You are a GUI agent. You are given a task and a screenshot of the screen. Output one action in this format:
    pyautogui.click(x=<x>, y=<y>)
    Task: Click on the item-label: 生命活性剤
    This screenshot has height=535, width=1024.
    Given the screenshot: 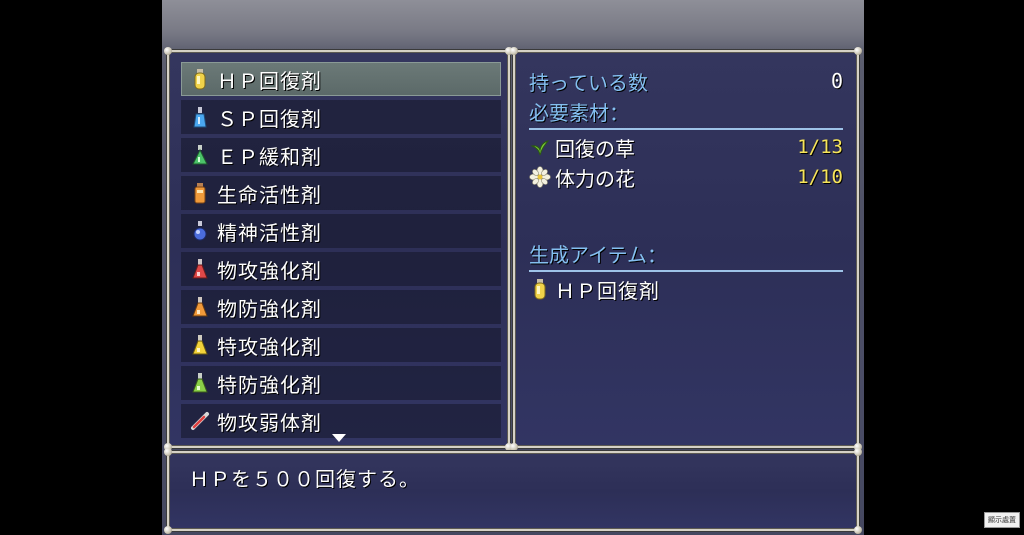 What is the action you would take?
    pyautogui.click(x=269, y=194)
    